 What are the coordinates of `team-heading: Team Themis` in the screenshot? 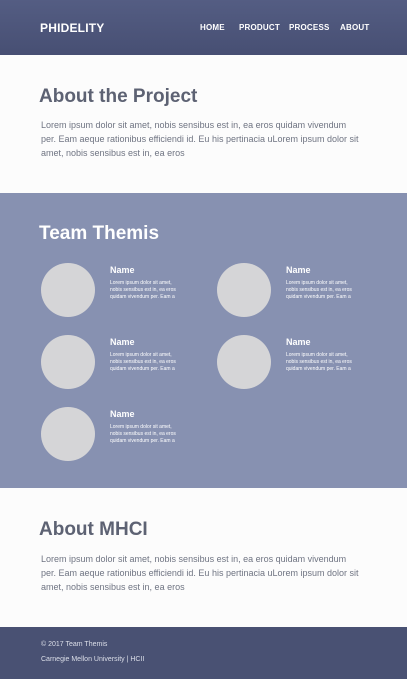 It's located at (99, 233).